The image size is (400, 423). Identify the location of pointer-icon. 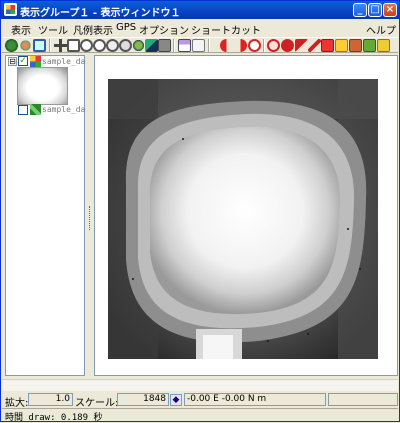
(301, 45).